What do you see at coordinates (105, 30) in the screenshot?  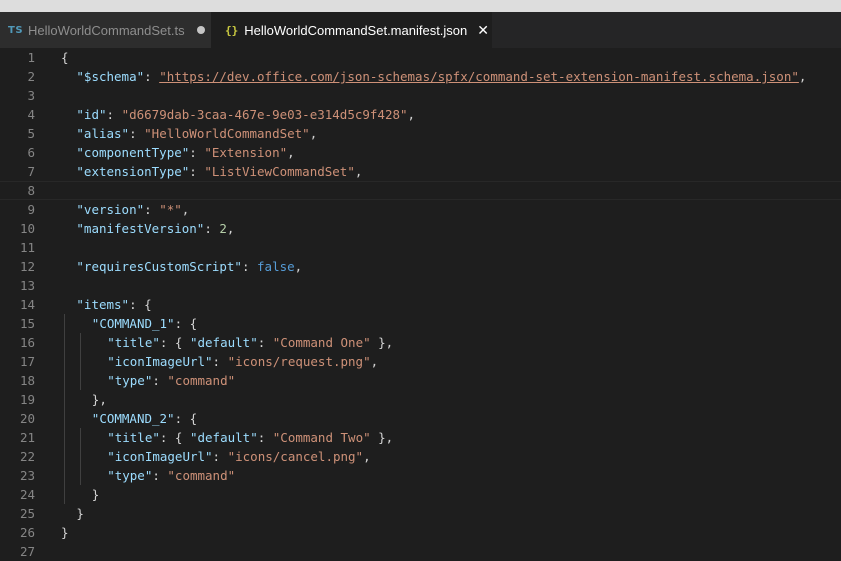 I see `tab-hello-world-command-set-ts: TS HelloWorldCommandSet.ts` at bounding box center [105, 30].